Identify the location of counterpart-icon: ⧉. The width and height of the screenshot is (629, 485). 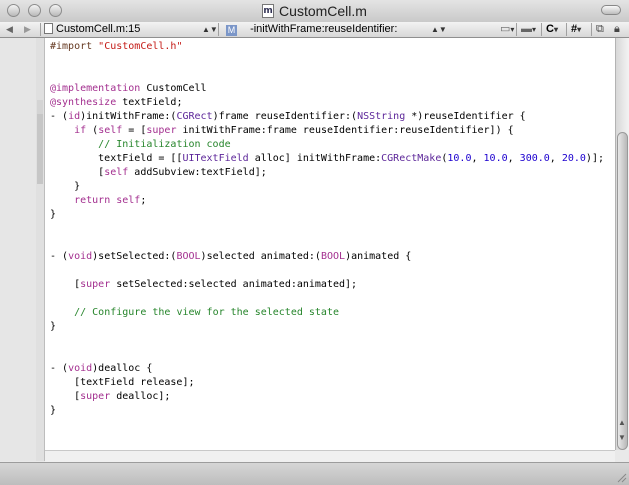
(600, 29).